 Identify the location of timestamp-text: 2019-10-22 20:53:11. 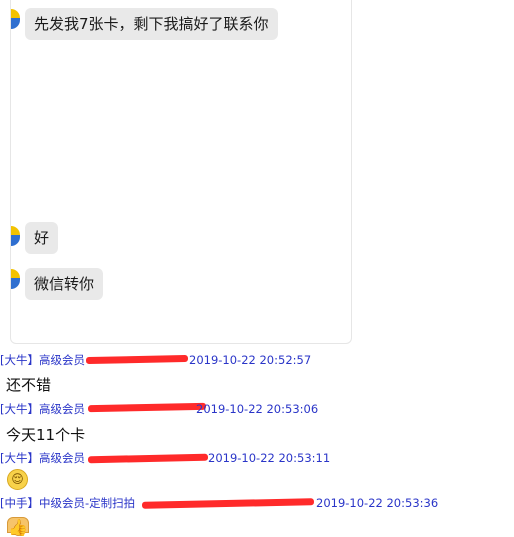
(269, 458).